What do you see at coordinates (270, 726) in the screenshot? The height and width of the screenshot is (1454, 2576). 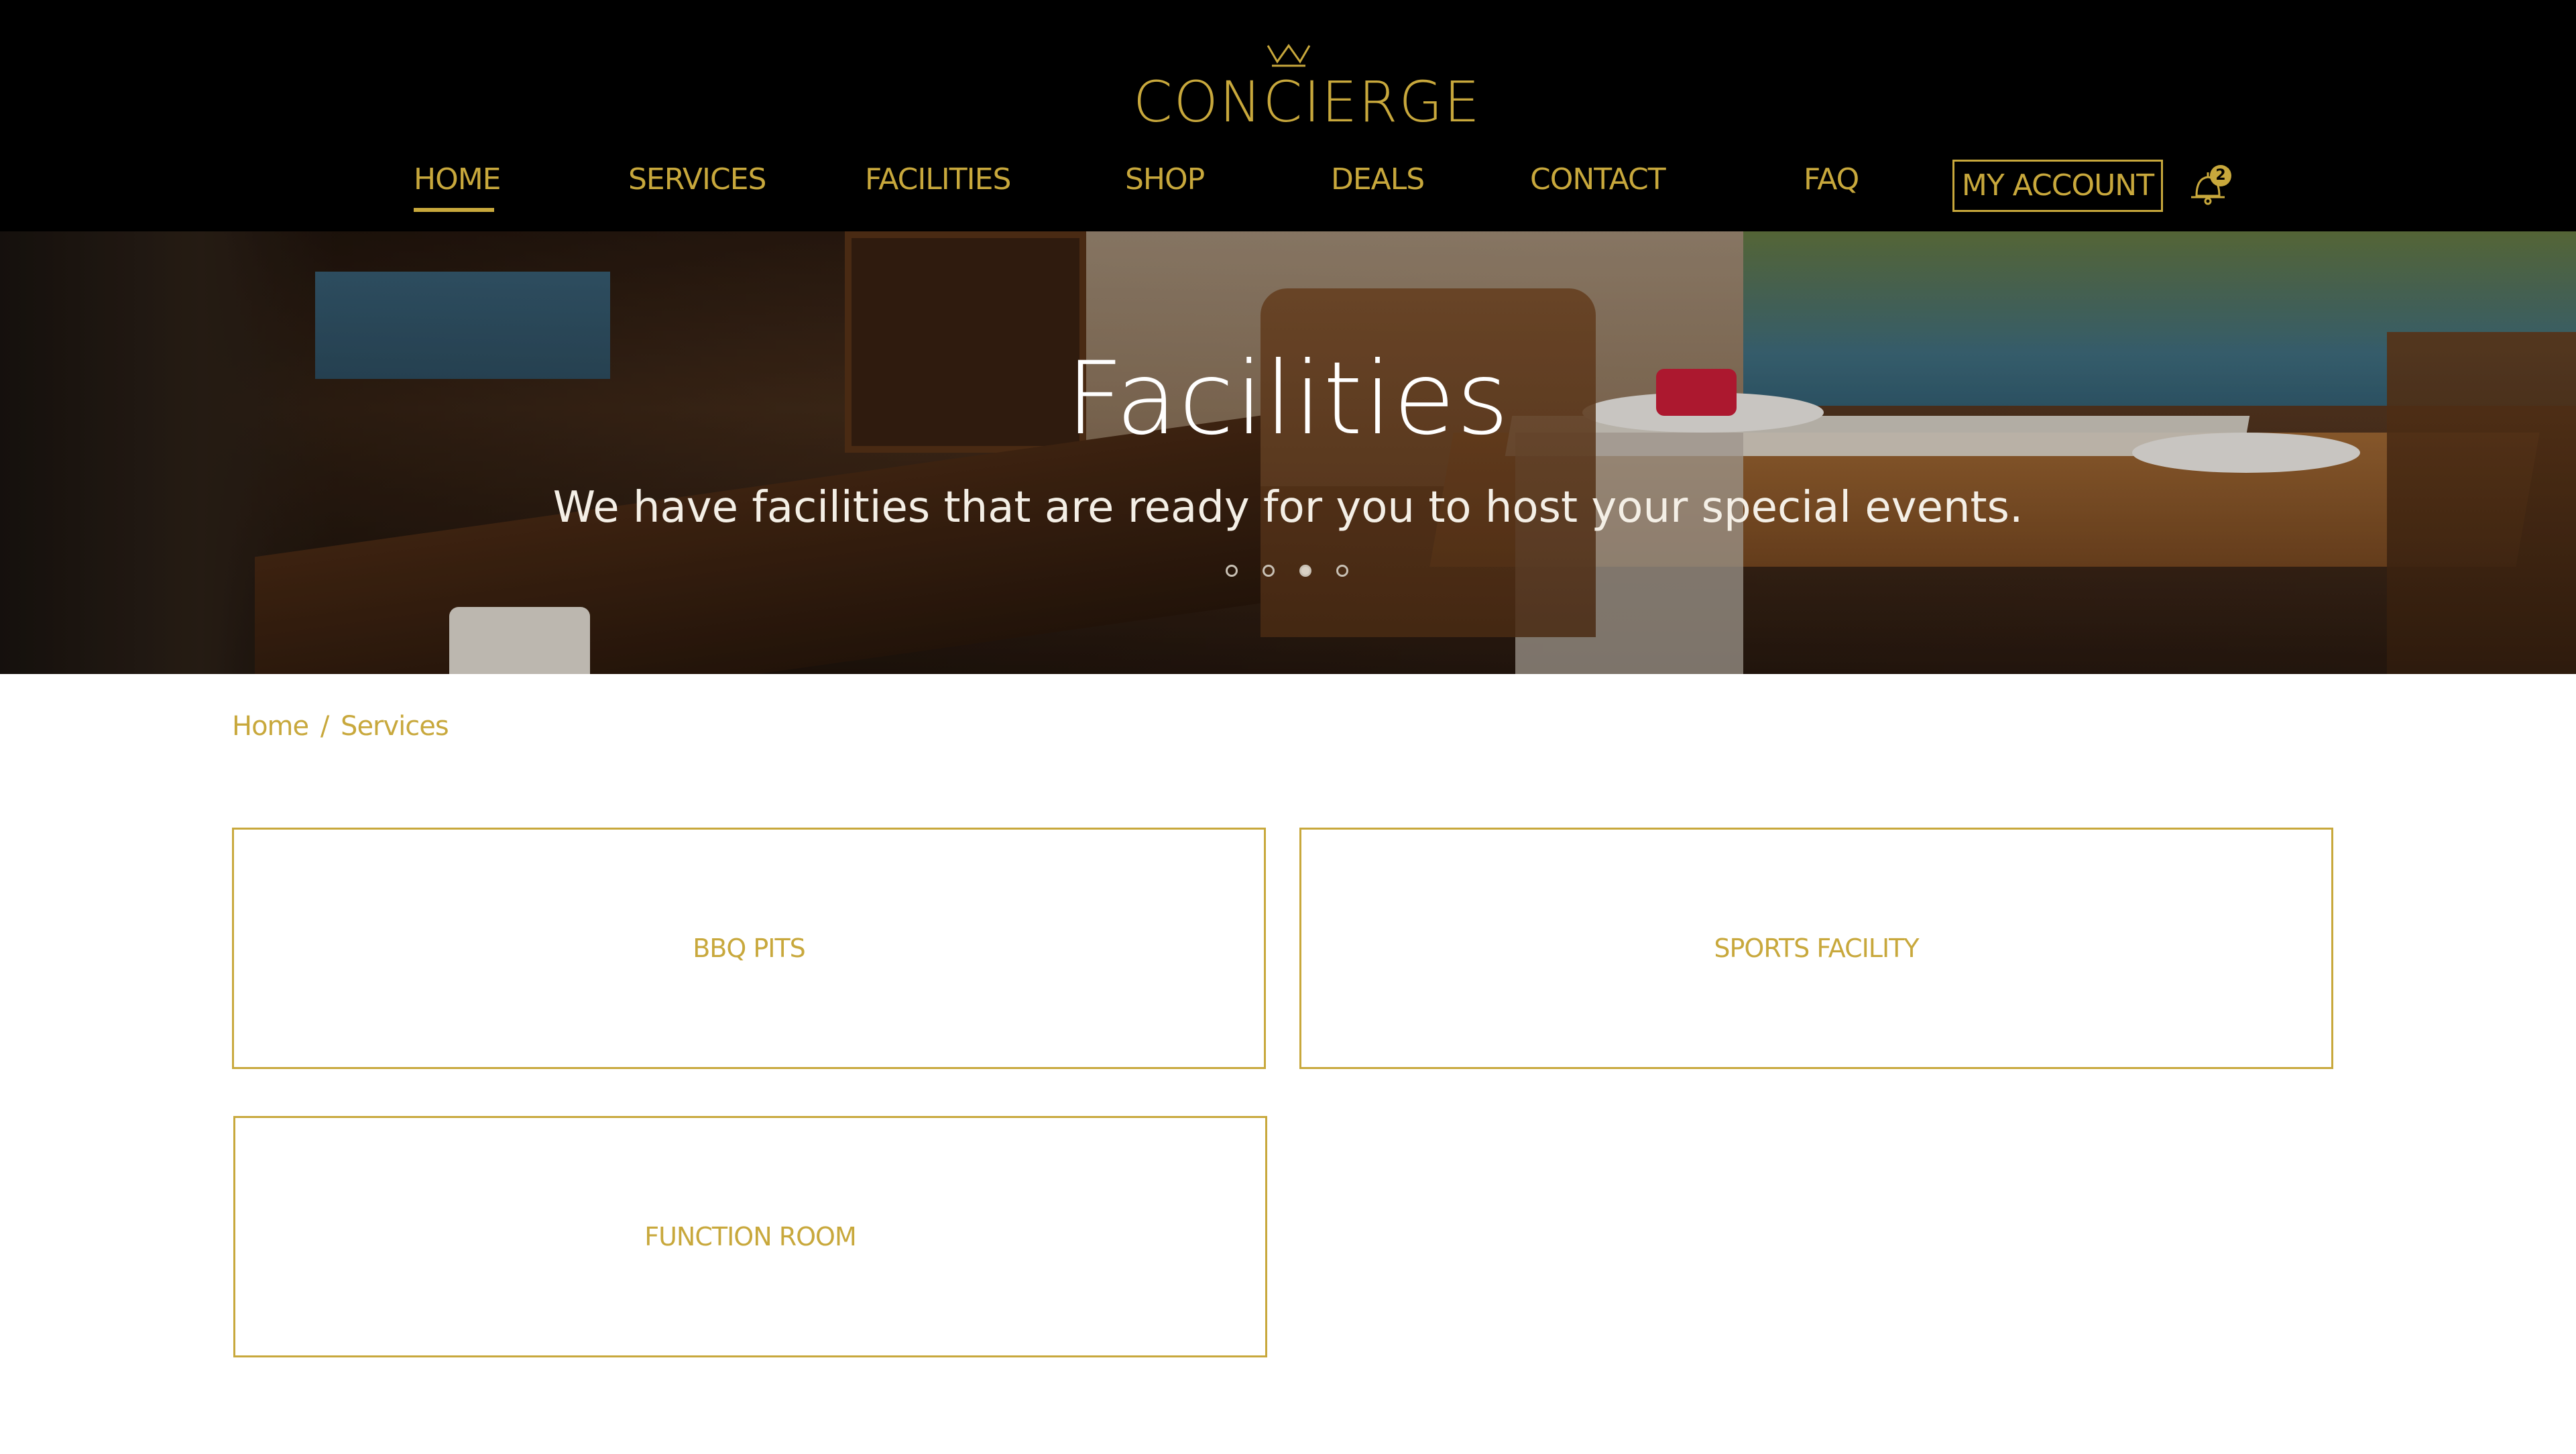 I see `breadcrumb-home: Home` at bounding box center [270, 726].